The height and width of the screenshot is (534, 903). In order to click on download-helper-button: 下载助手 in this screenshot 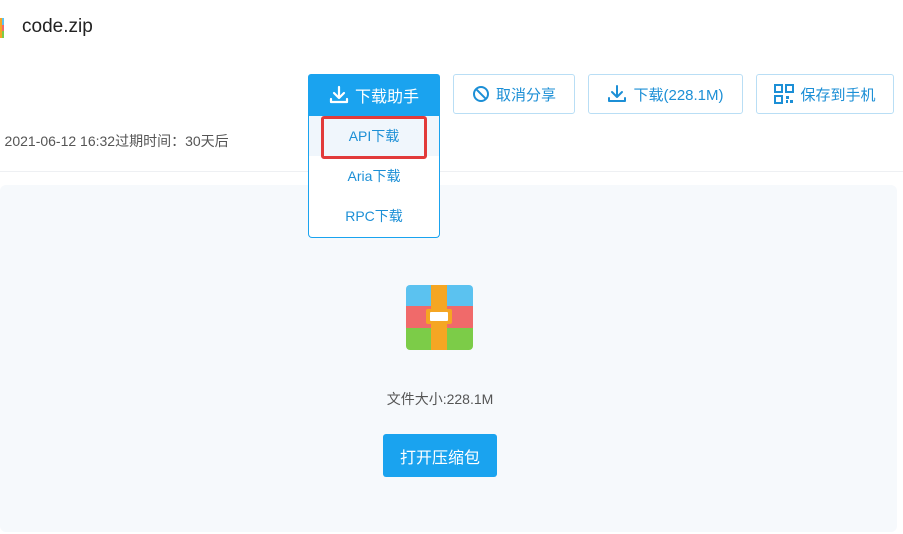, I will do `click(374, 95)`.